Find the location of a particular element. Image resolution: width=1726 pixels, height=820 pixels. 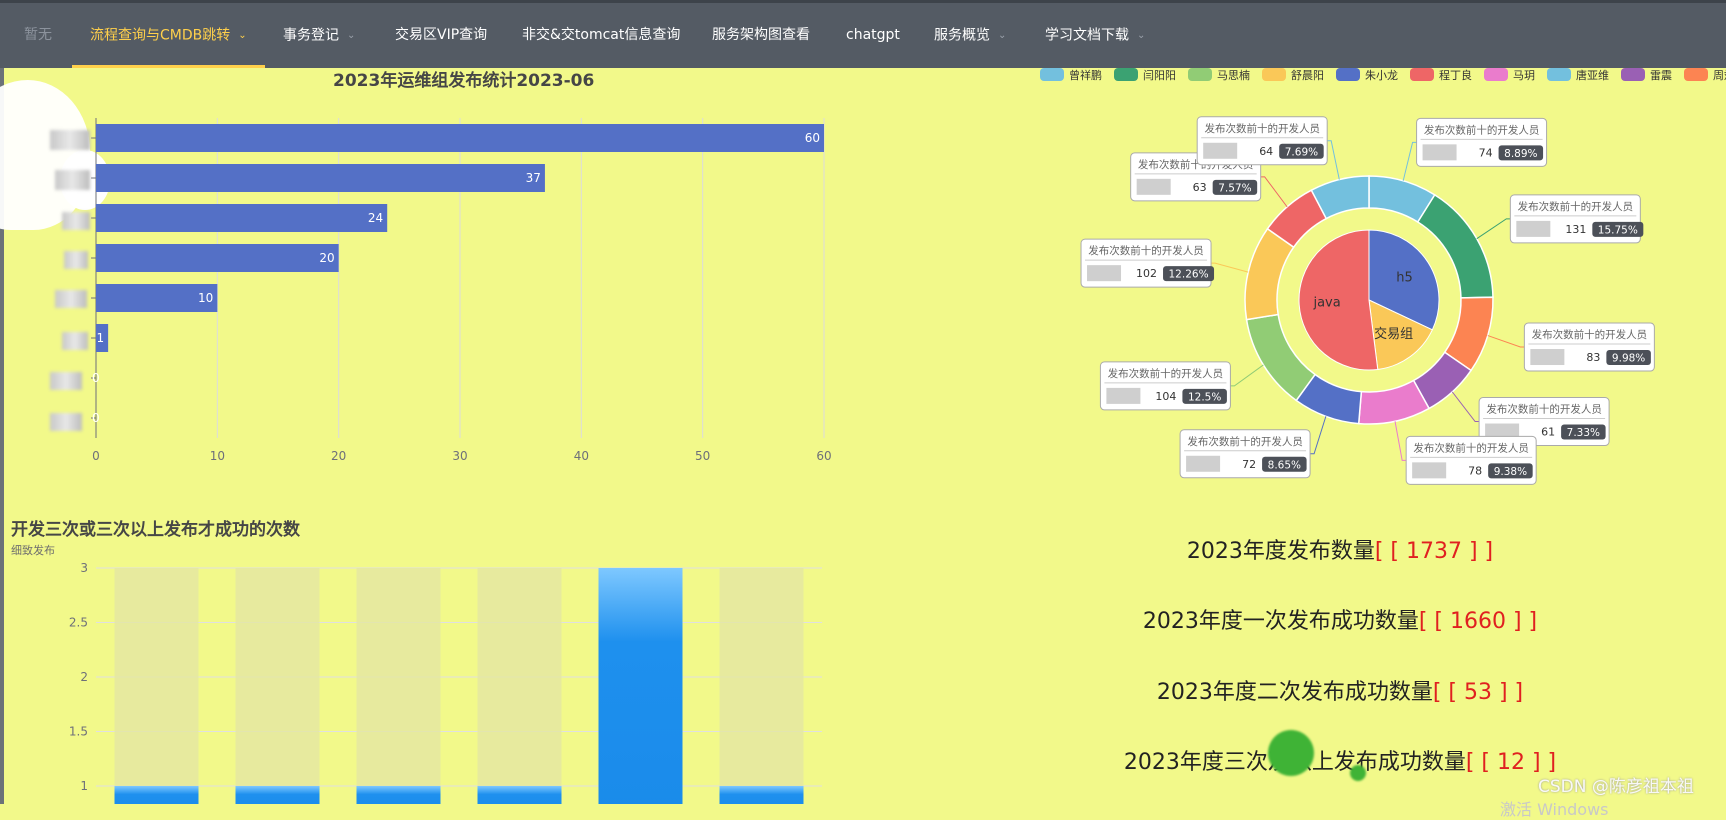

cursor-highlight-decoration is located at coordinates (1291, 753).